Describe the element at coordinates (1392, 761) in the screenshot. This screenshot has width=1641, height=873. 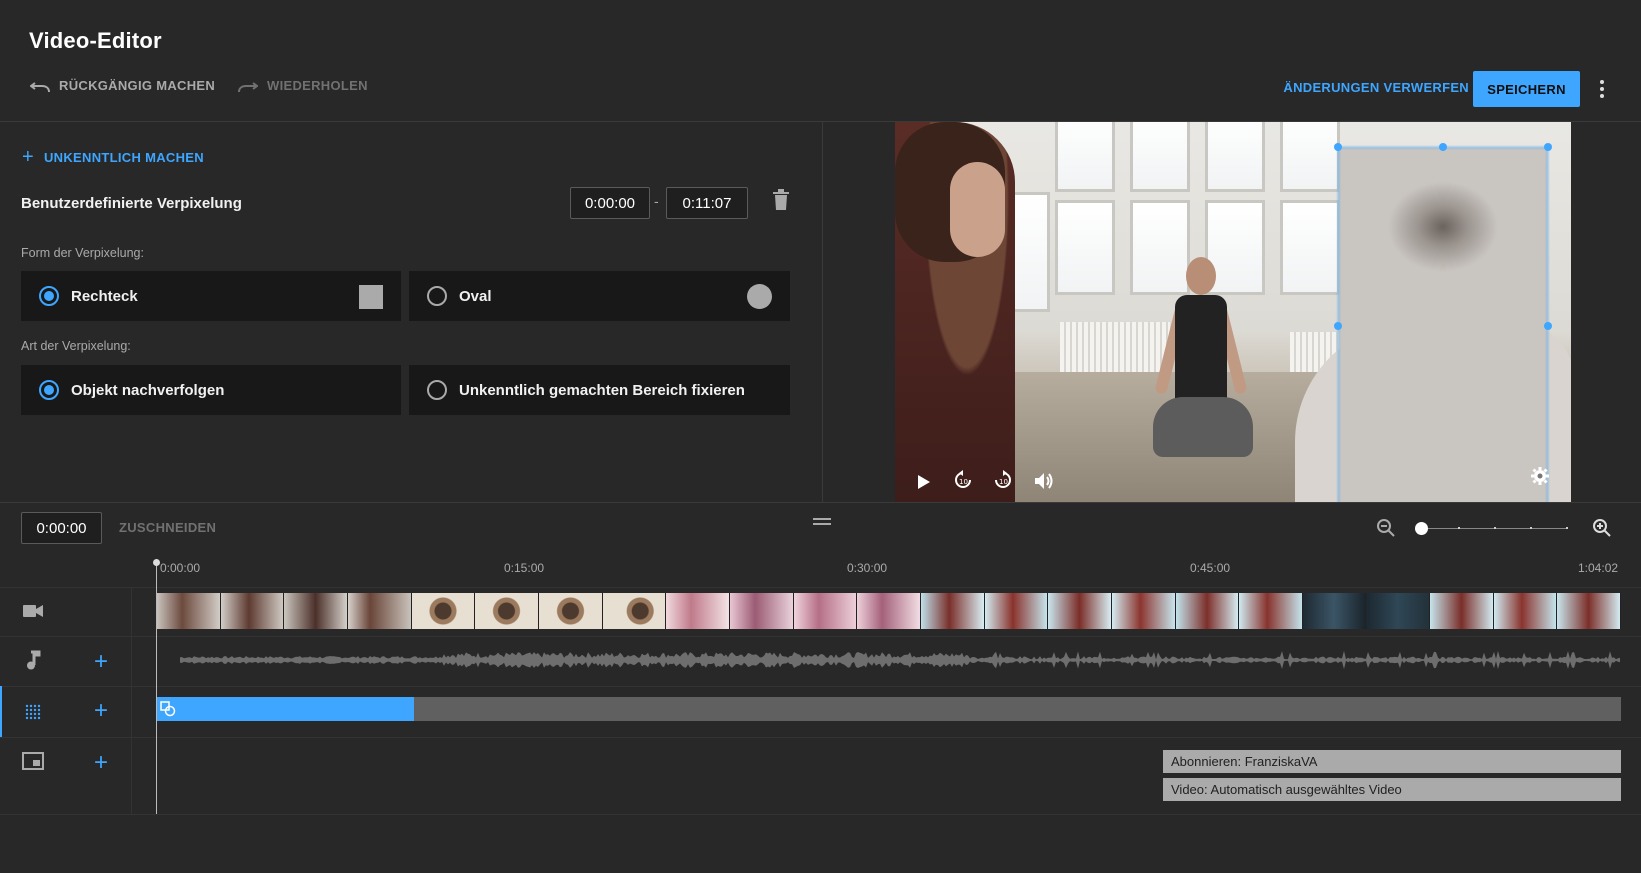
I see `end-screen-item-subscribe: Abonnieren: FranziskaVA` at that location.